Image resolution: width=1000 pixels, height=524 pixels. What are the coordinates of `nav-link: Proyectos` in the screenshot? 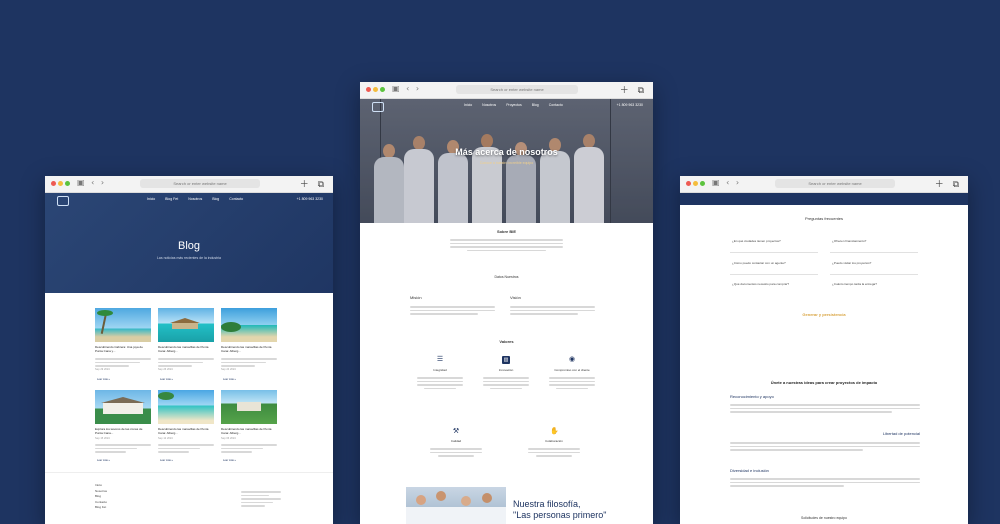 It's located at (514, 105).